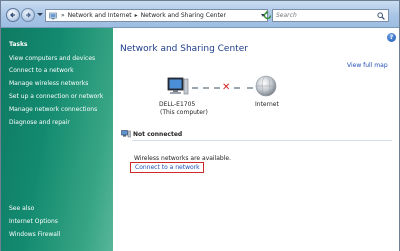 The width and height of the screenshot is (400, 251). Describe the element at coordinates (367, 65) in the screenshot. I see `view-full-map-link: View full map` at that location.